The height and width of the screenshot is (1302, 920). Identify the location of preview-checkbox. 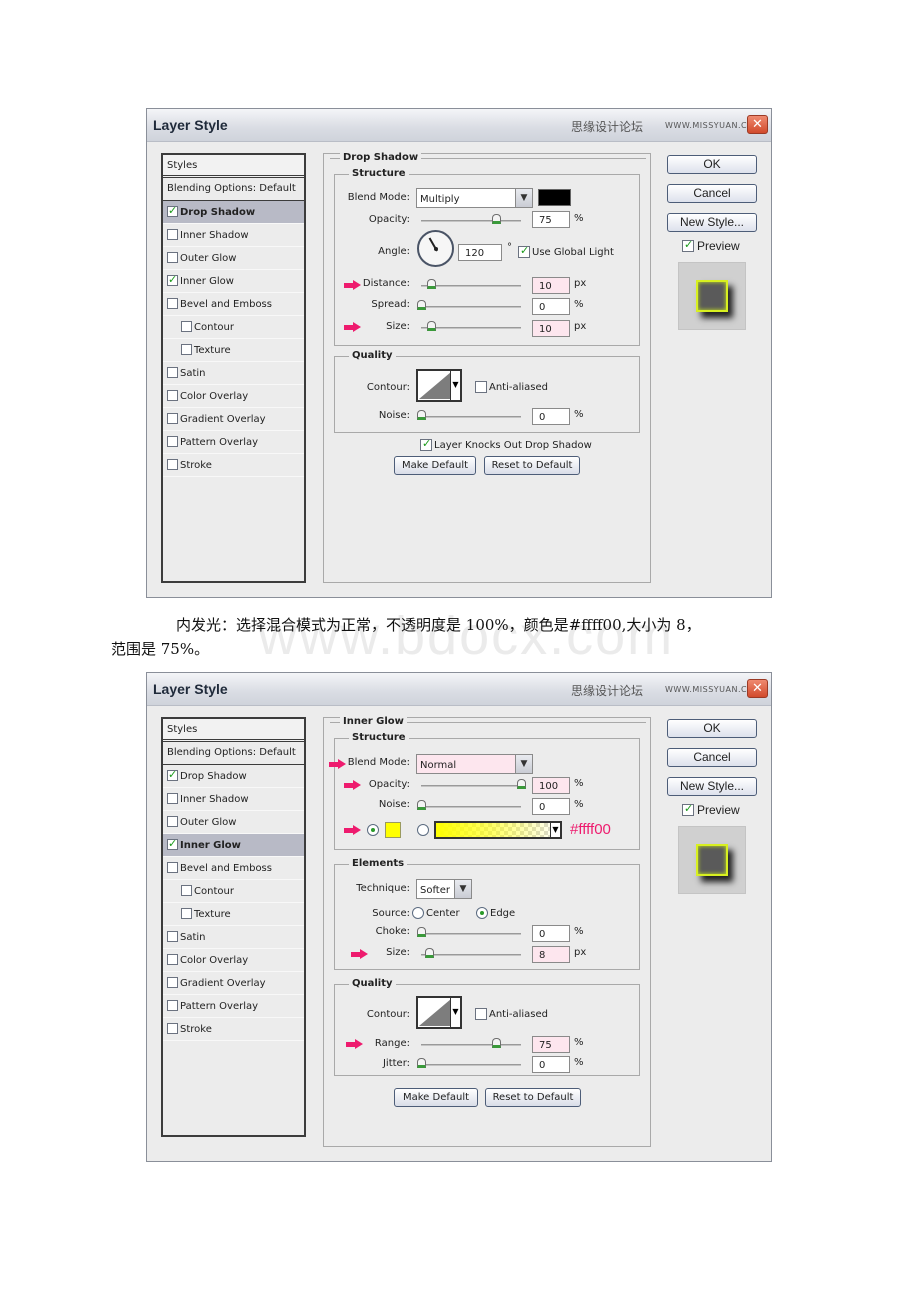
(688, 809).